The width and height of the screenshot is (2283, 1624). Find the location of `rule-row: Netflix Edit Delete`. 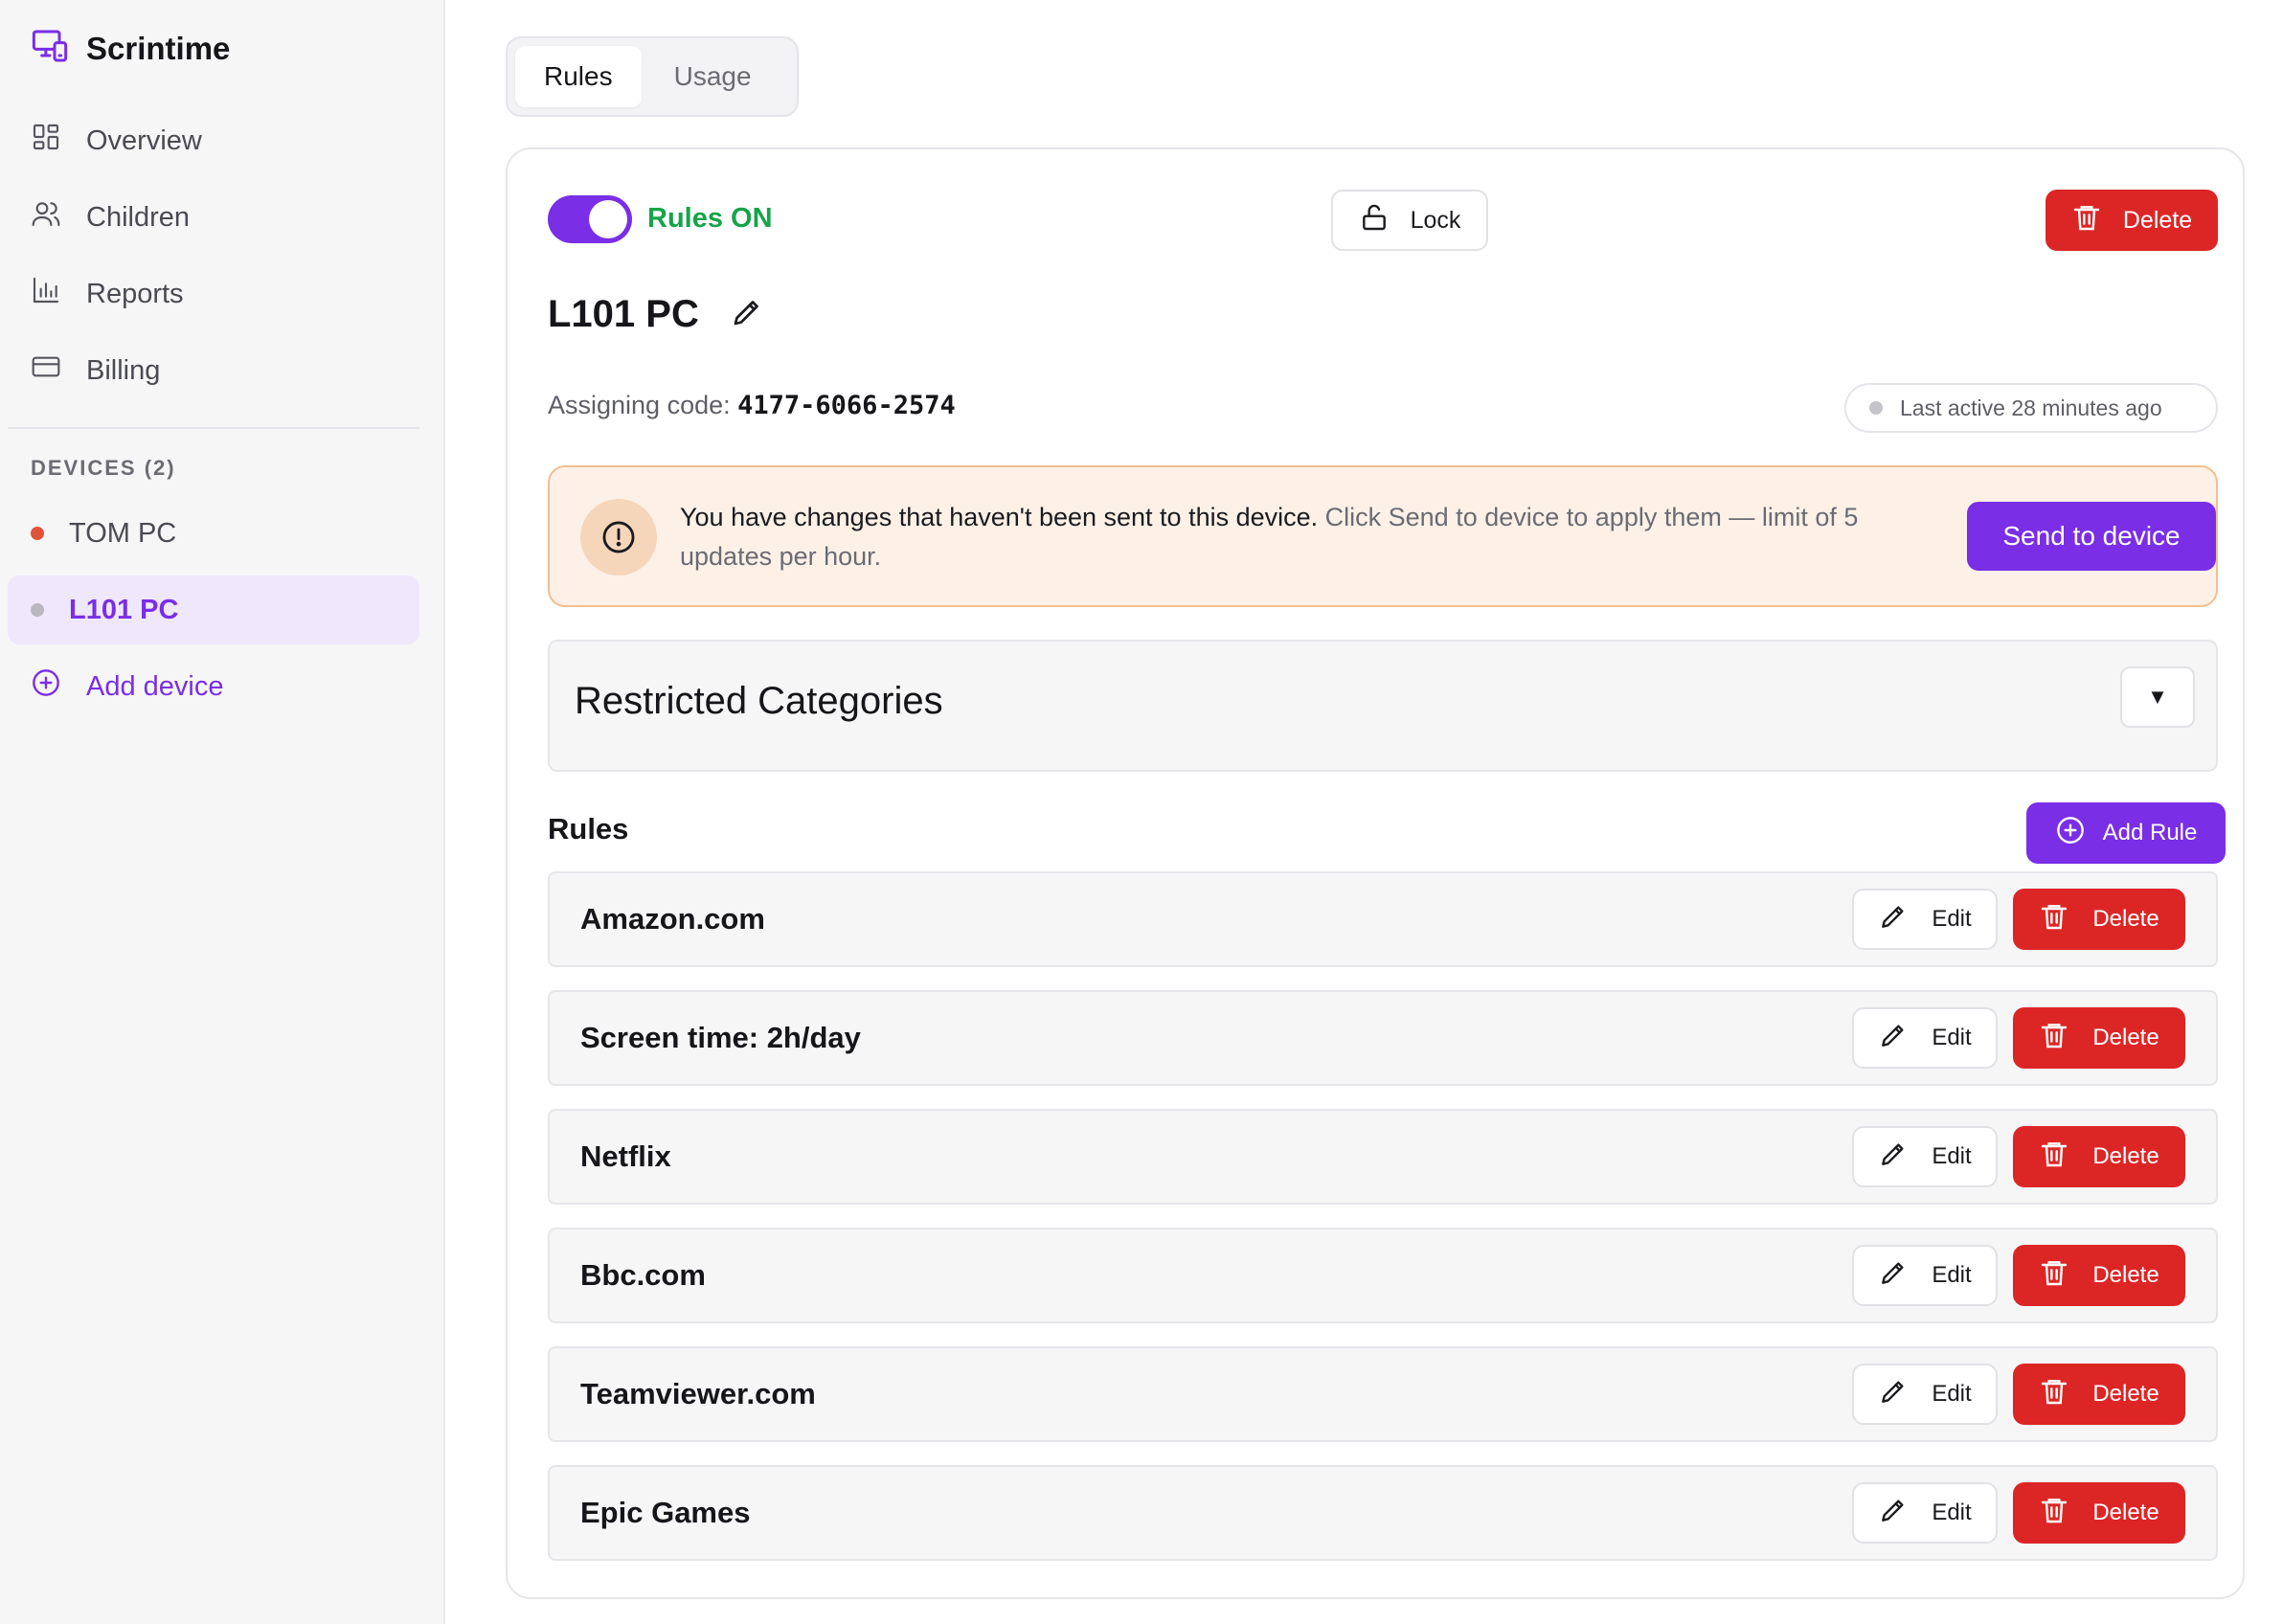

rule-row: Netflix Edit Delete is located at coordinates (1383, 1157).